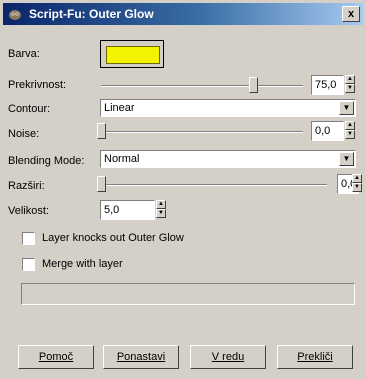 The width and height of the screenshot is (366, 379). What do you see at coordinates (228, 108) in the screenshot?
I see `contour-dropdown: Linear ▼` at bounding box center [228, 108].